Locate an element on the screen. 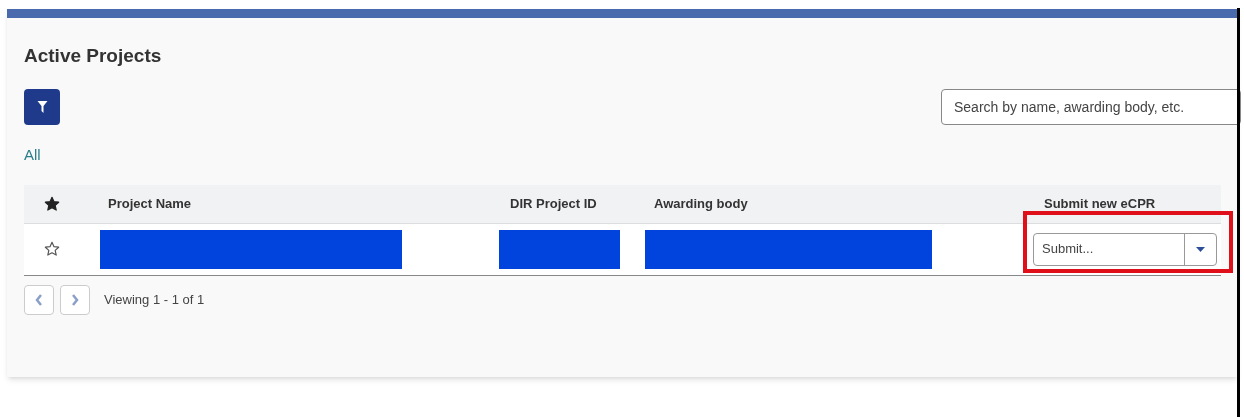 The width and height of the screenshot is (1244, 417). caret-icon is located at coordinates (1200, 249).